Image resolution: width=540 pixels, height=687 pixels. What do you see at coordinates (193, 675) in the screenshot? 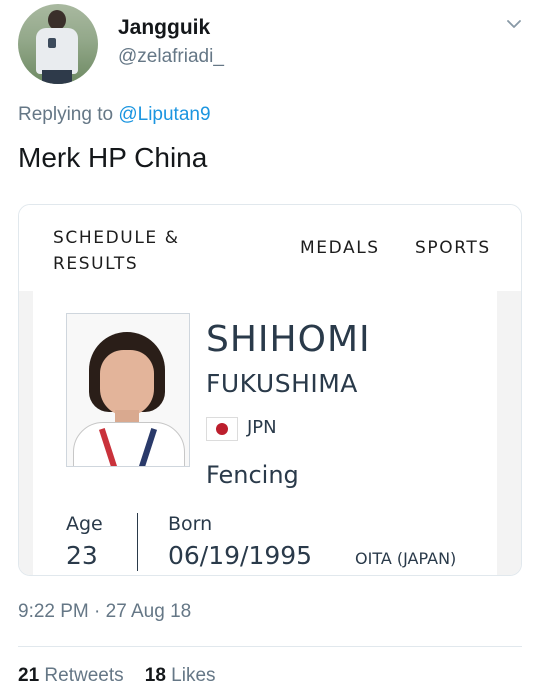
I see `likes-label: Likes` at bounding box center [193, 675].